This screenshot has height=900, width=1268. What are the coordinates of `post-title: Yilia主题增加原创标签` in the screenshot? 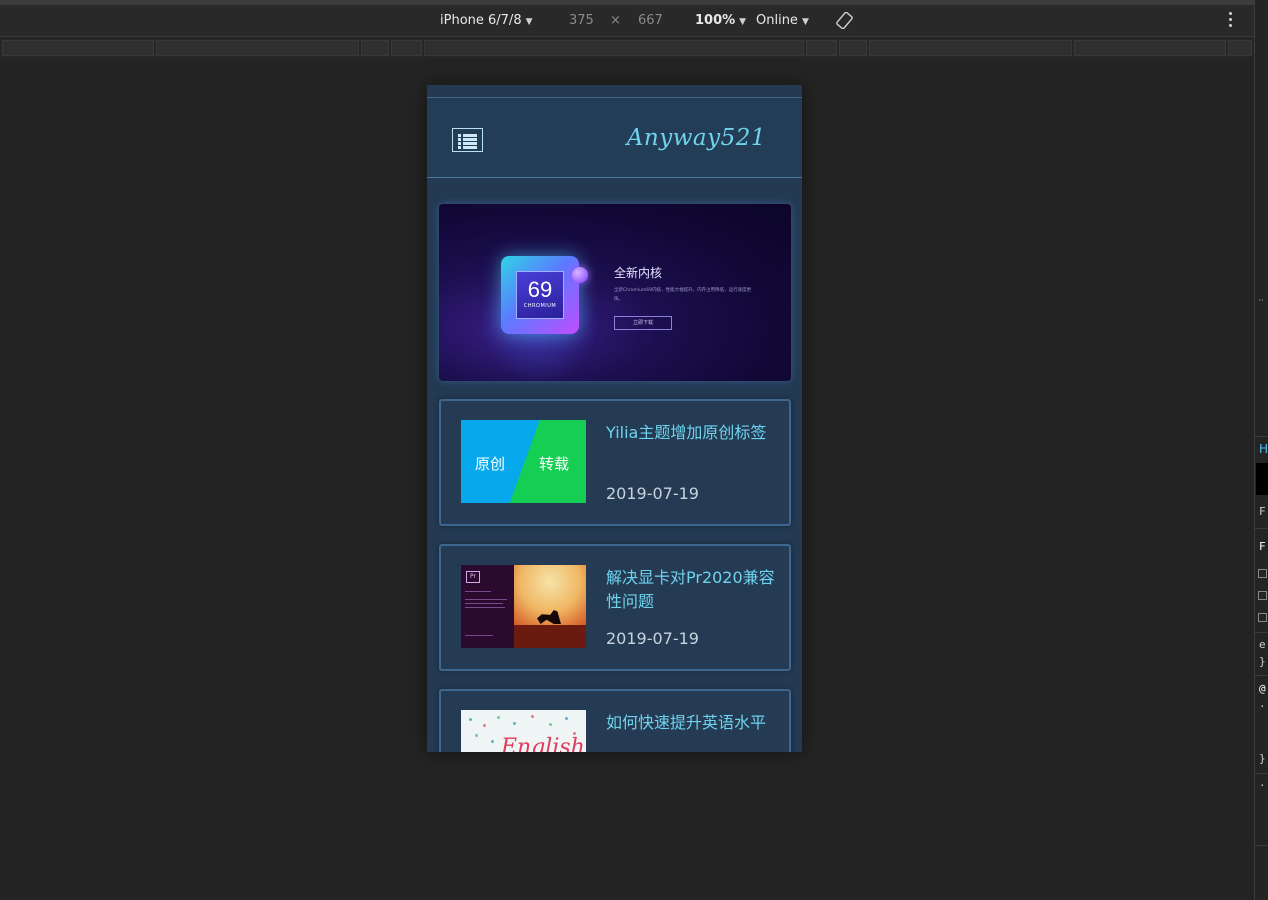 It's located at (693, 433).